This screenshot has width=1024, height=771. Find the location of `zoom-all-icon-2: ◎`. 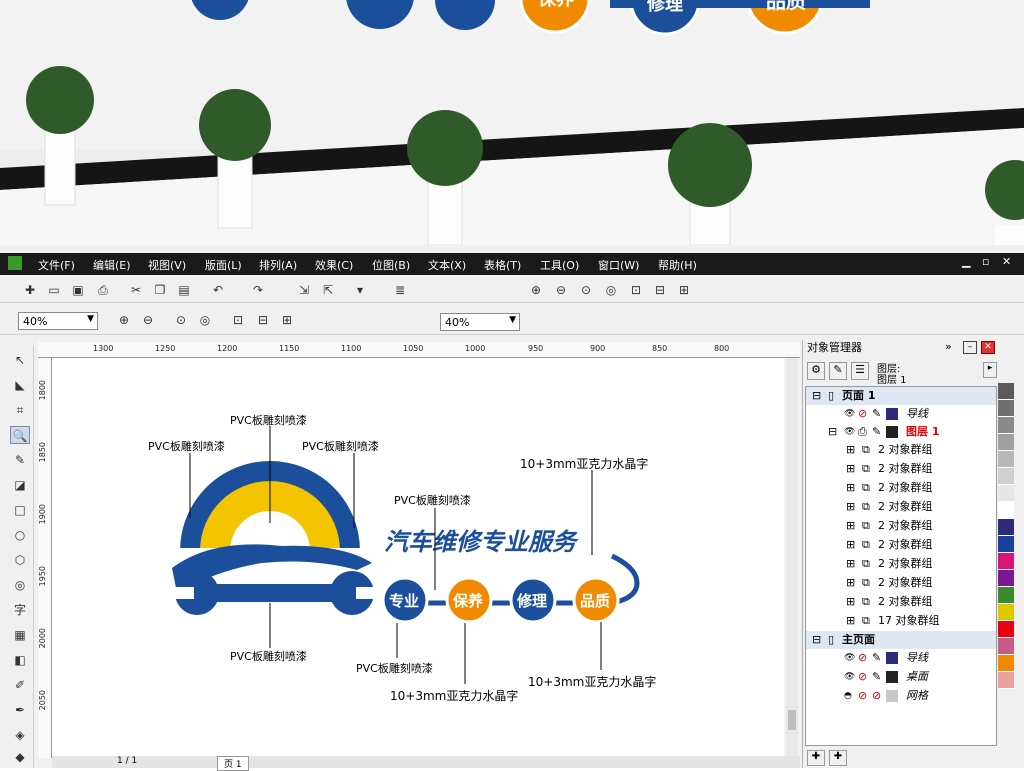

zoom-all-icon-2: ◎ is located at coordinates (205, 320).